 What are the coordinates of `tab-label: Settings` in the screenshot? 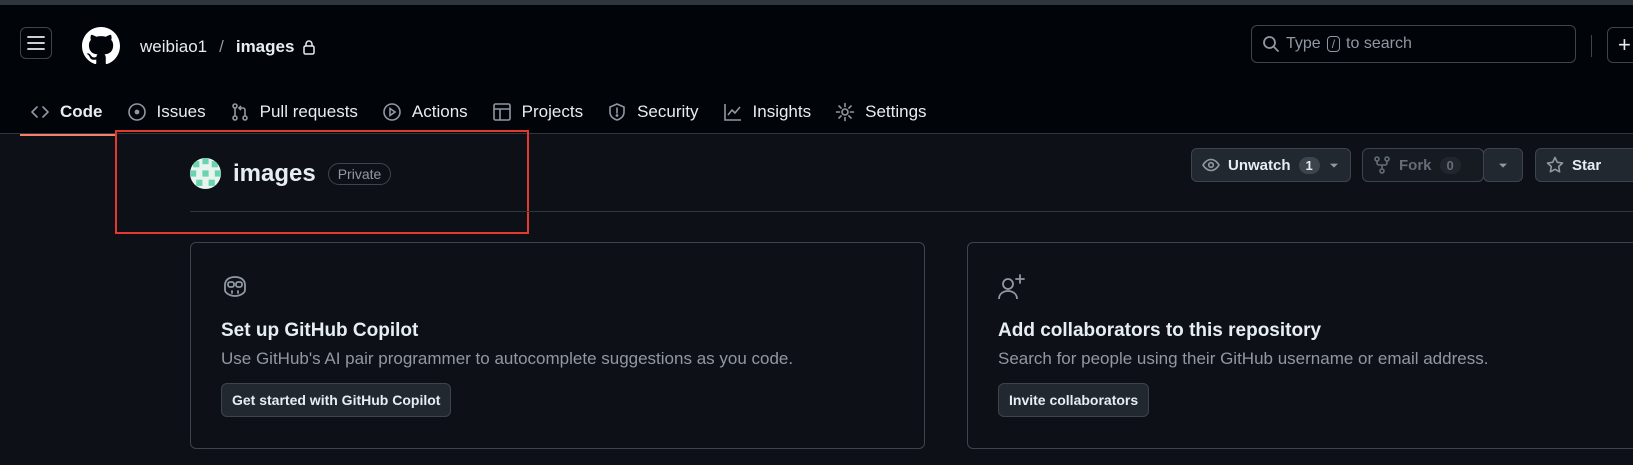 It's located at (896, 111).